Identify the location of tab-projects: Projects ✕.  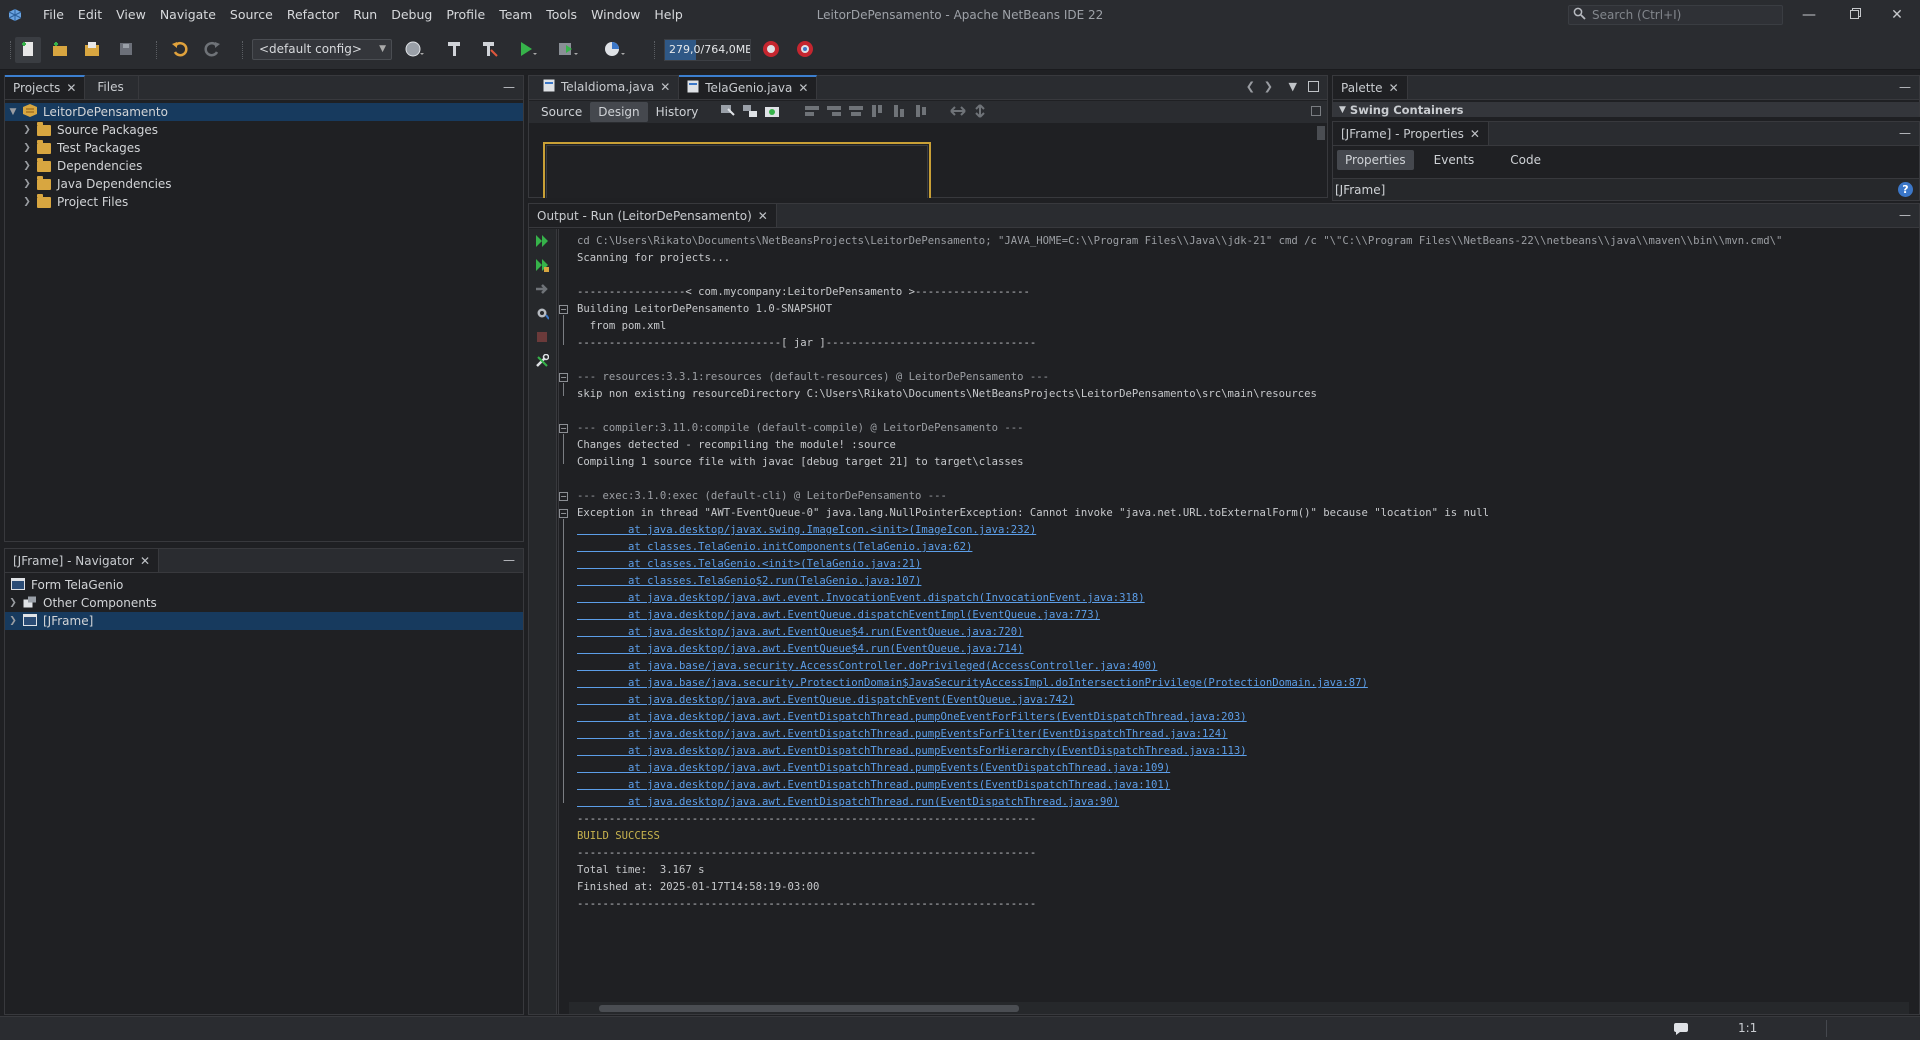
(45, 87).